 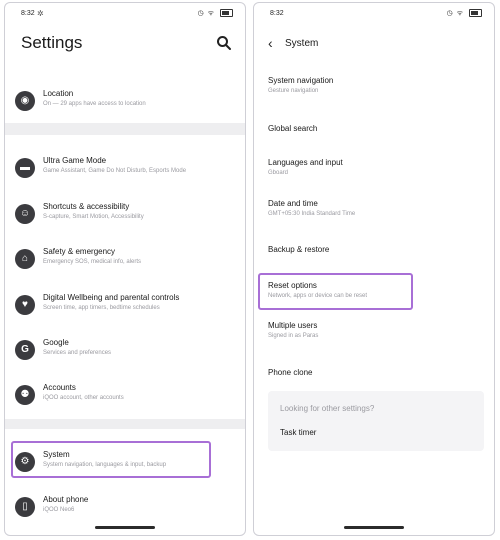 I want to click on other-settings-card: Looking for other settings? Task timer, so click(x=376, y=421).